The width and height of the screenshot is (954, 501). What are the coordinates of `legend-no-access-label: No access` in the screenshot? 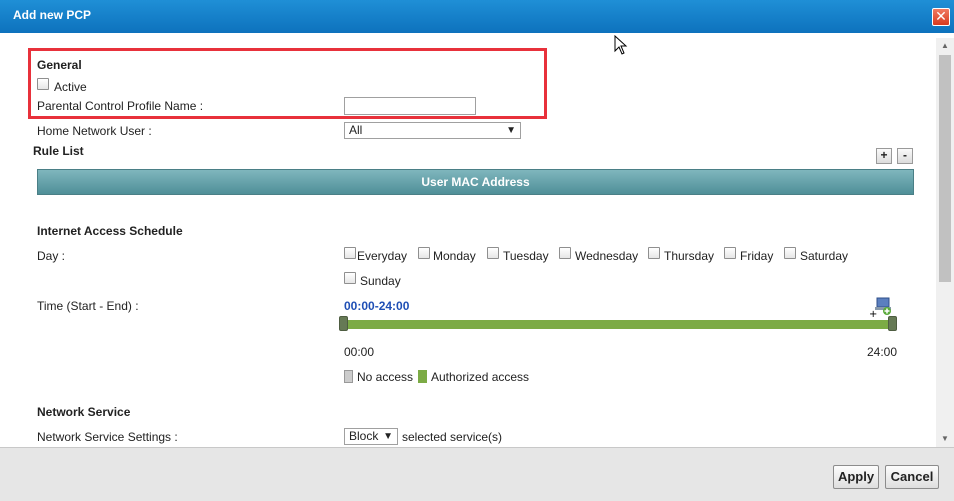 It's located at (385, 377).